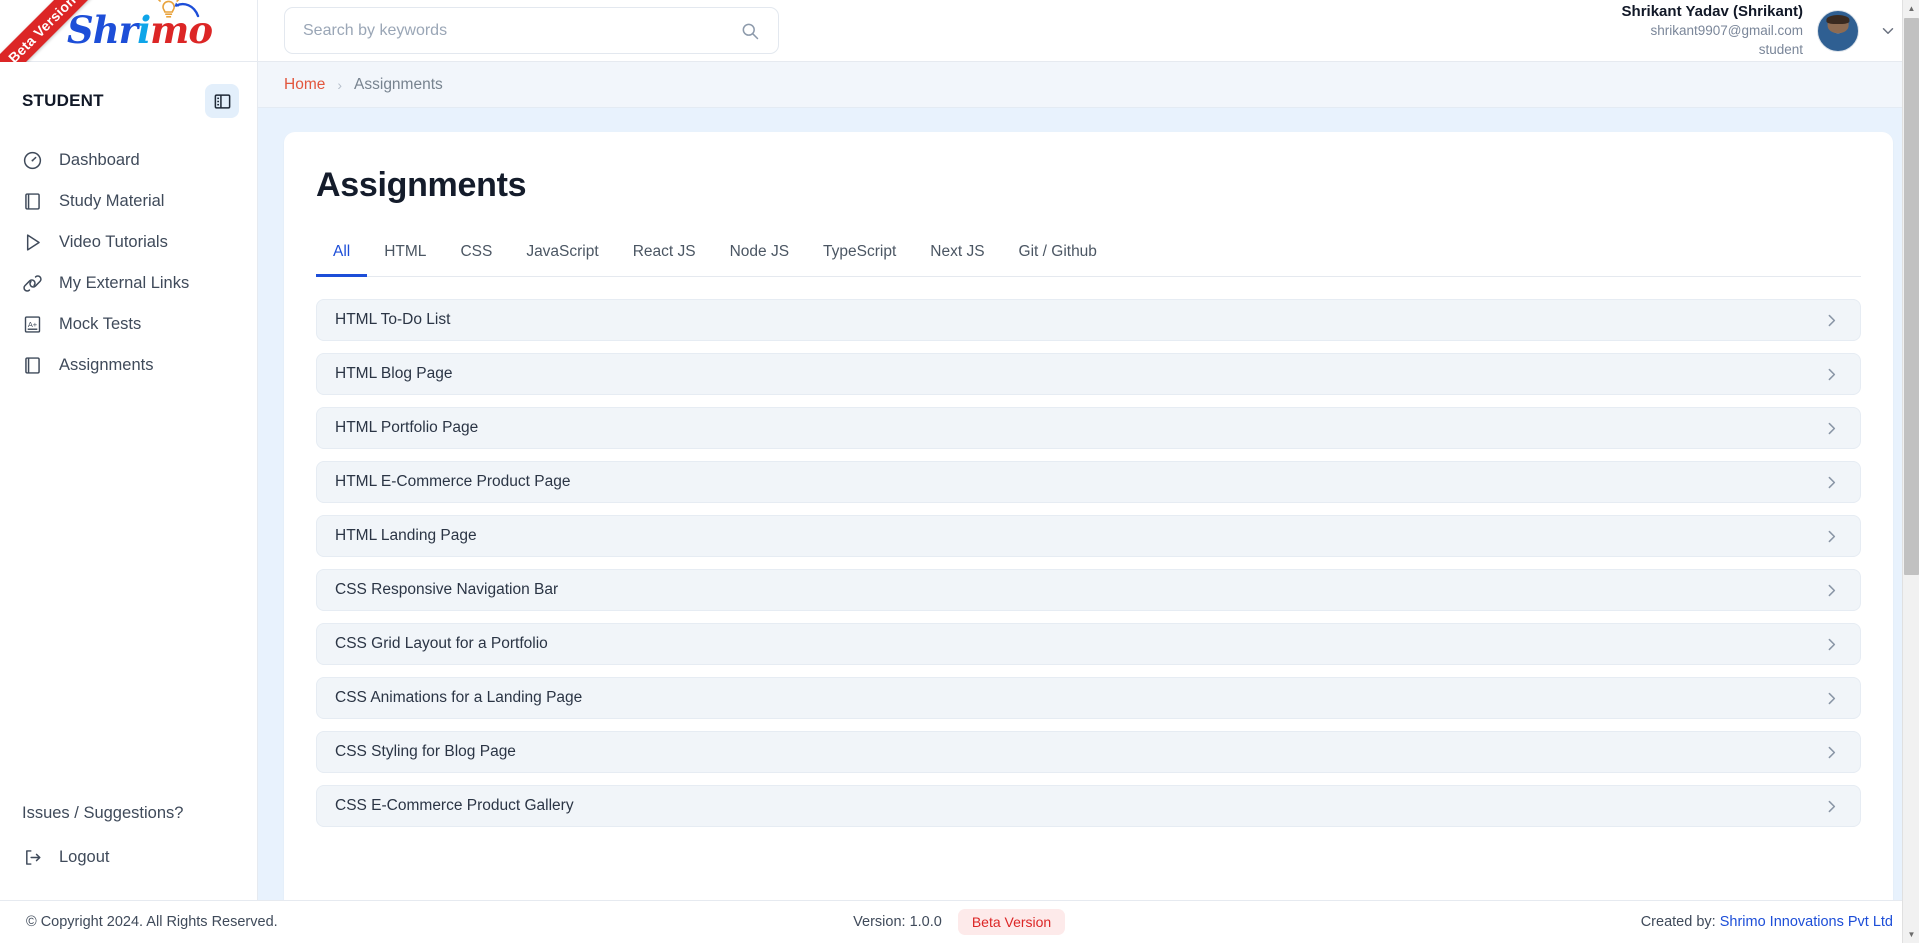  What do you see at coordinates (1838, 30) in the screenshot?
I see `avatar` at bounding box center [1838, 30].